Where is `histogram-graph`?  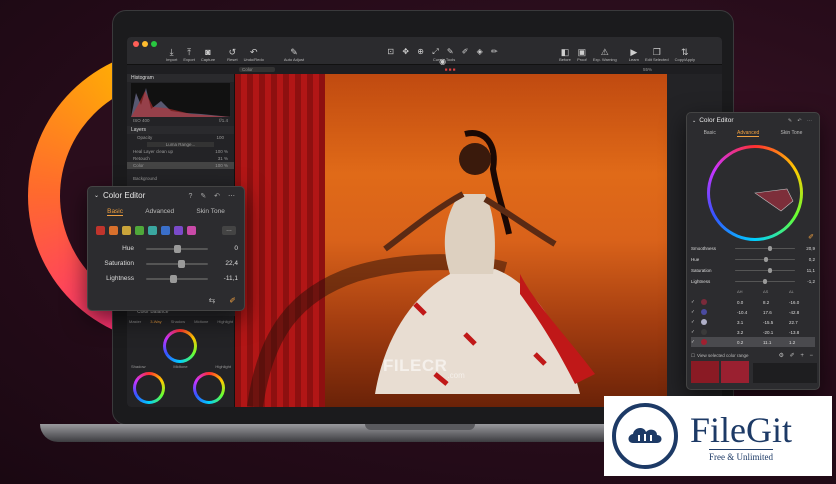
histogram-graph is located at coordinates (181, 100).